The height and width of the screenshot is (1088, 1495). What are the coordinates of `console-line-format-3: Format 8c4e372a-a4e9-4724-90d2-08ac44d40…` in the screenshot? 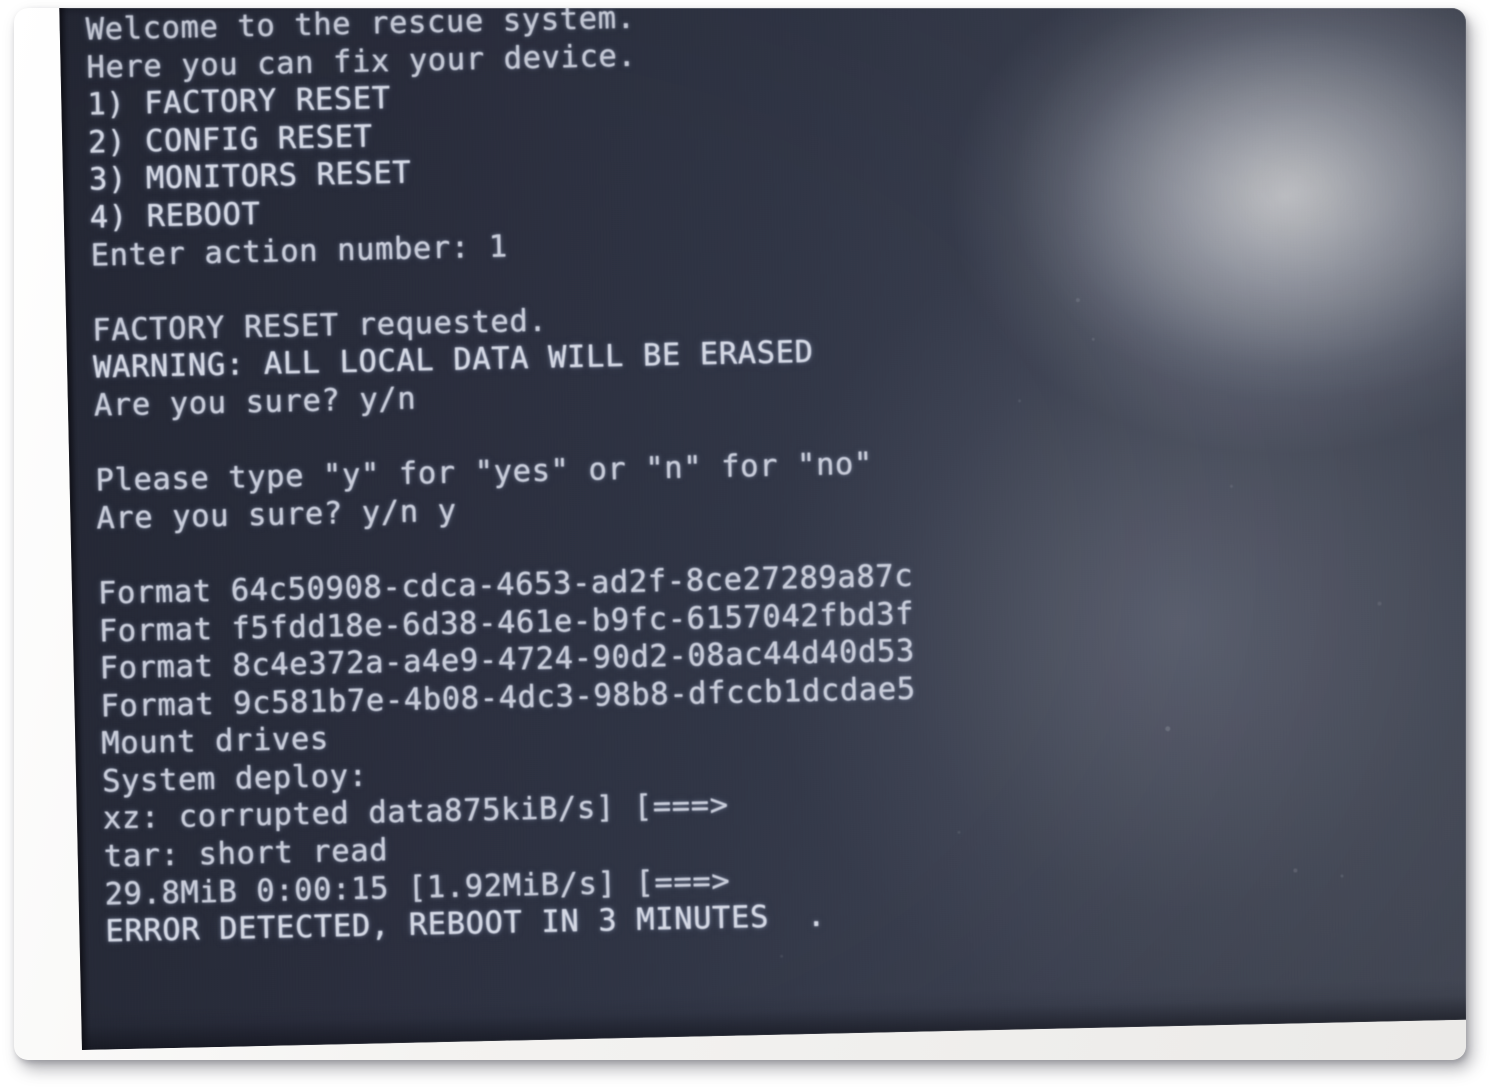 It's located at (507, 660).